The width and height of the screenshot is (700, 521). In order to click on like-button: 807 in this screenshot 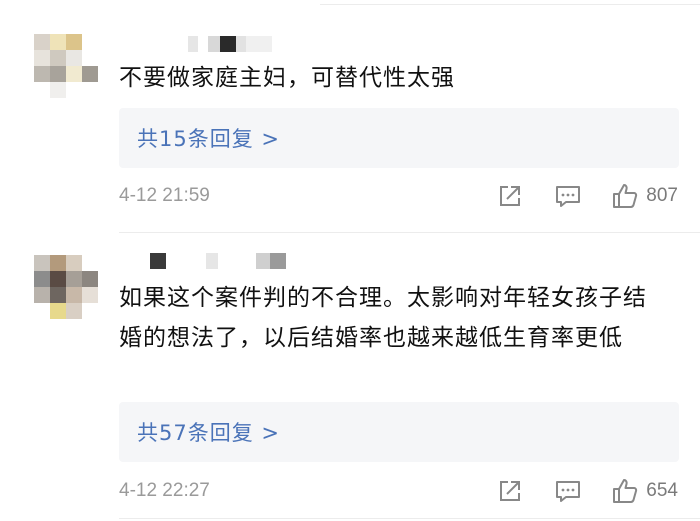, I will do `click(644, 196)`.